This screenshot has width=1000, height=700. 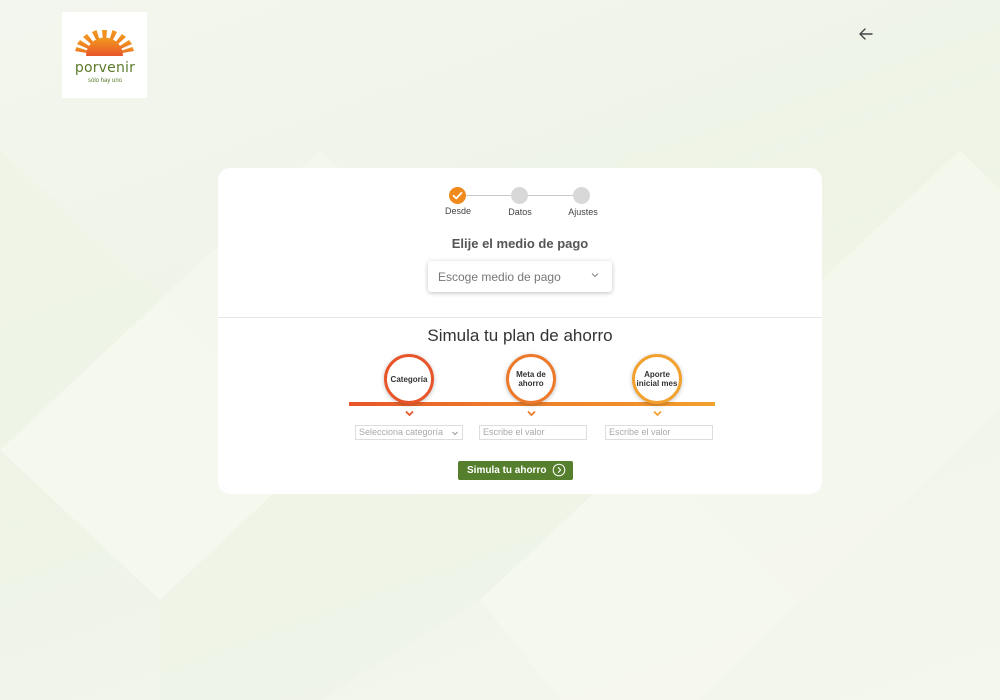 I want to click on step-desde-dot, so click(x=457, y=195).